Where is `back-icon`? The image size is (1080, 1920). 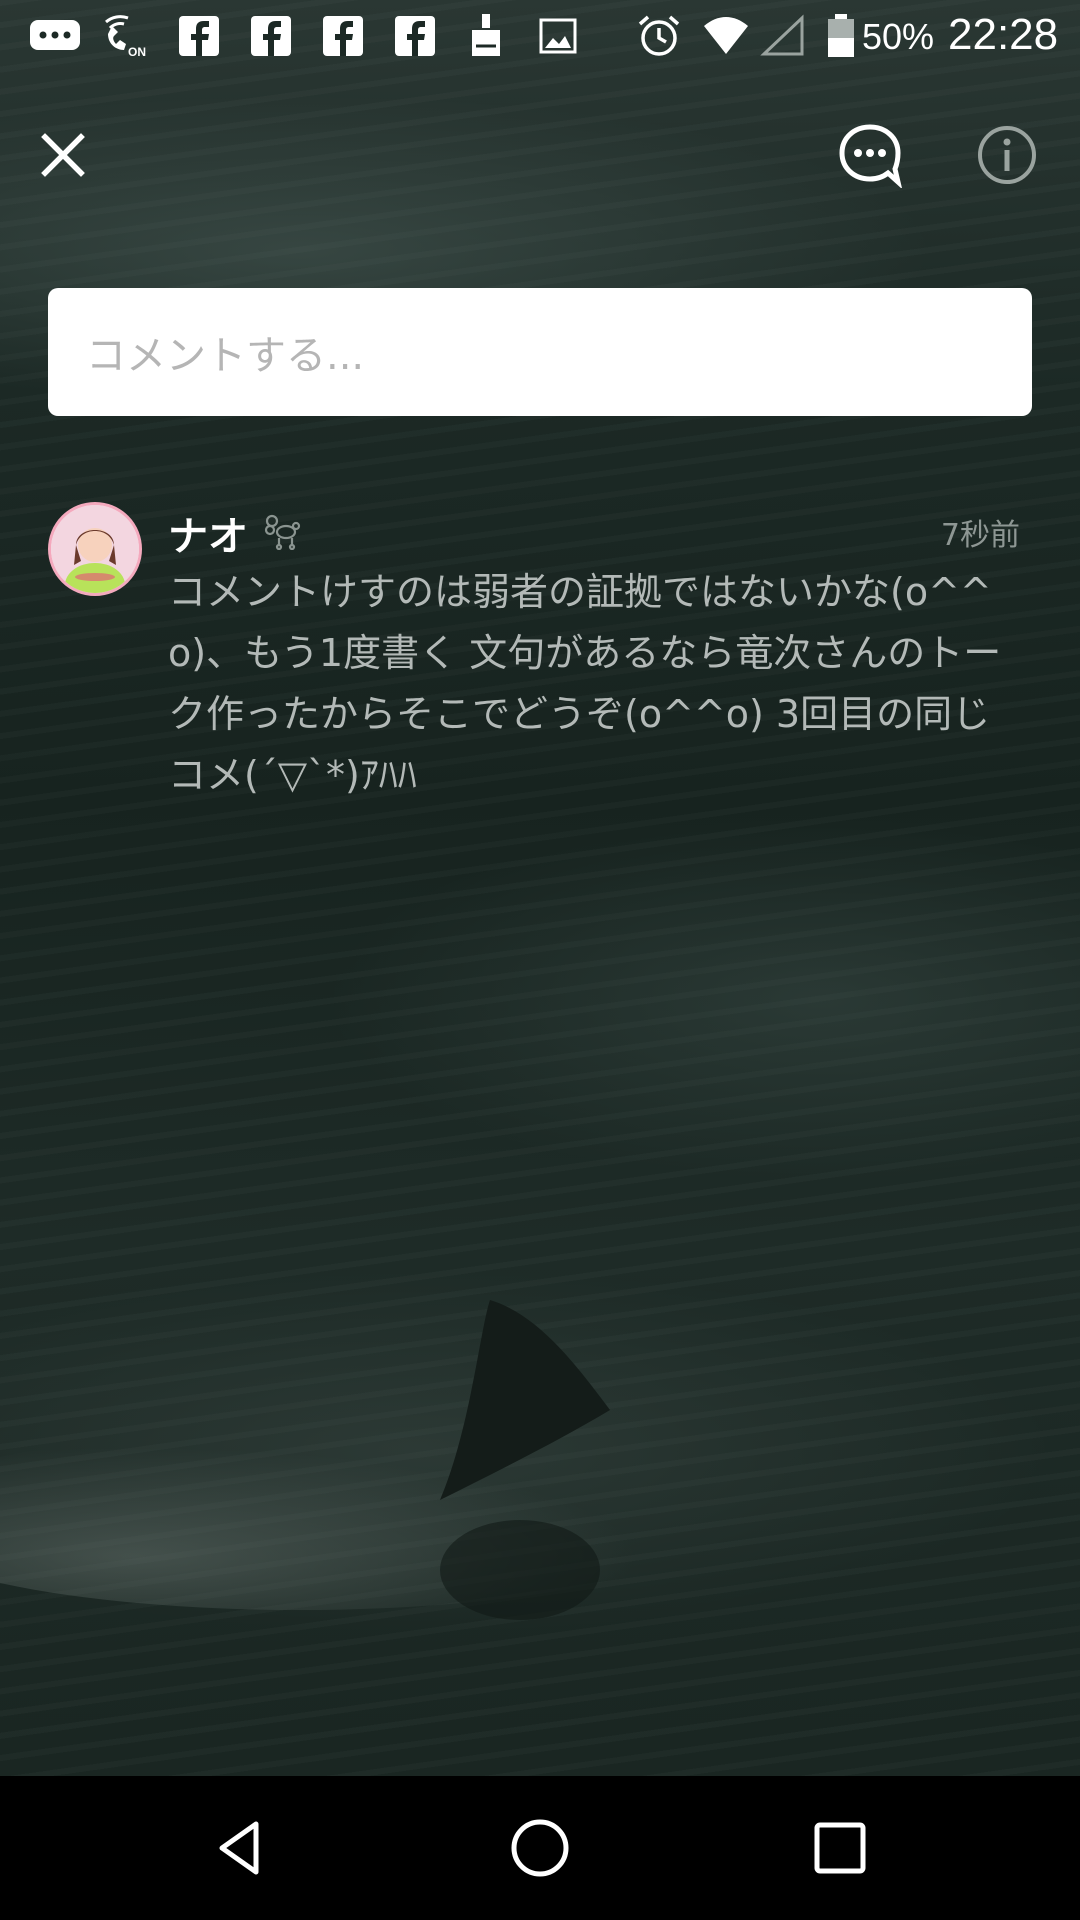
back-icon is located at coordinates (239, 1848).